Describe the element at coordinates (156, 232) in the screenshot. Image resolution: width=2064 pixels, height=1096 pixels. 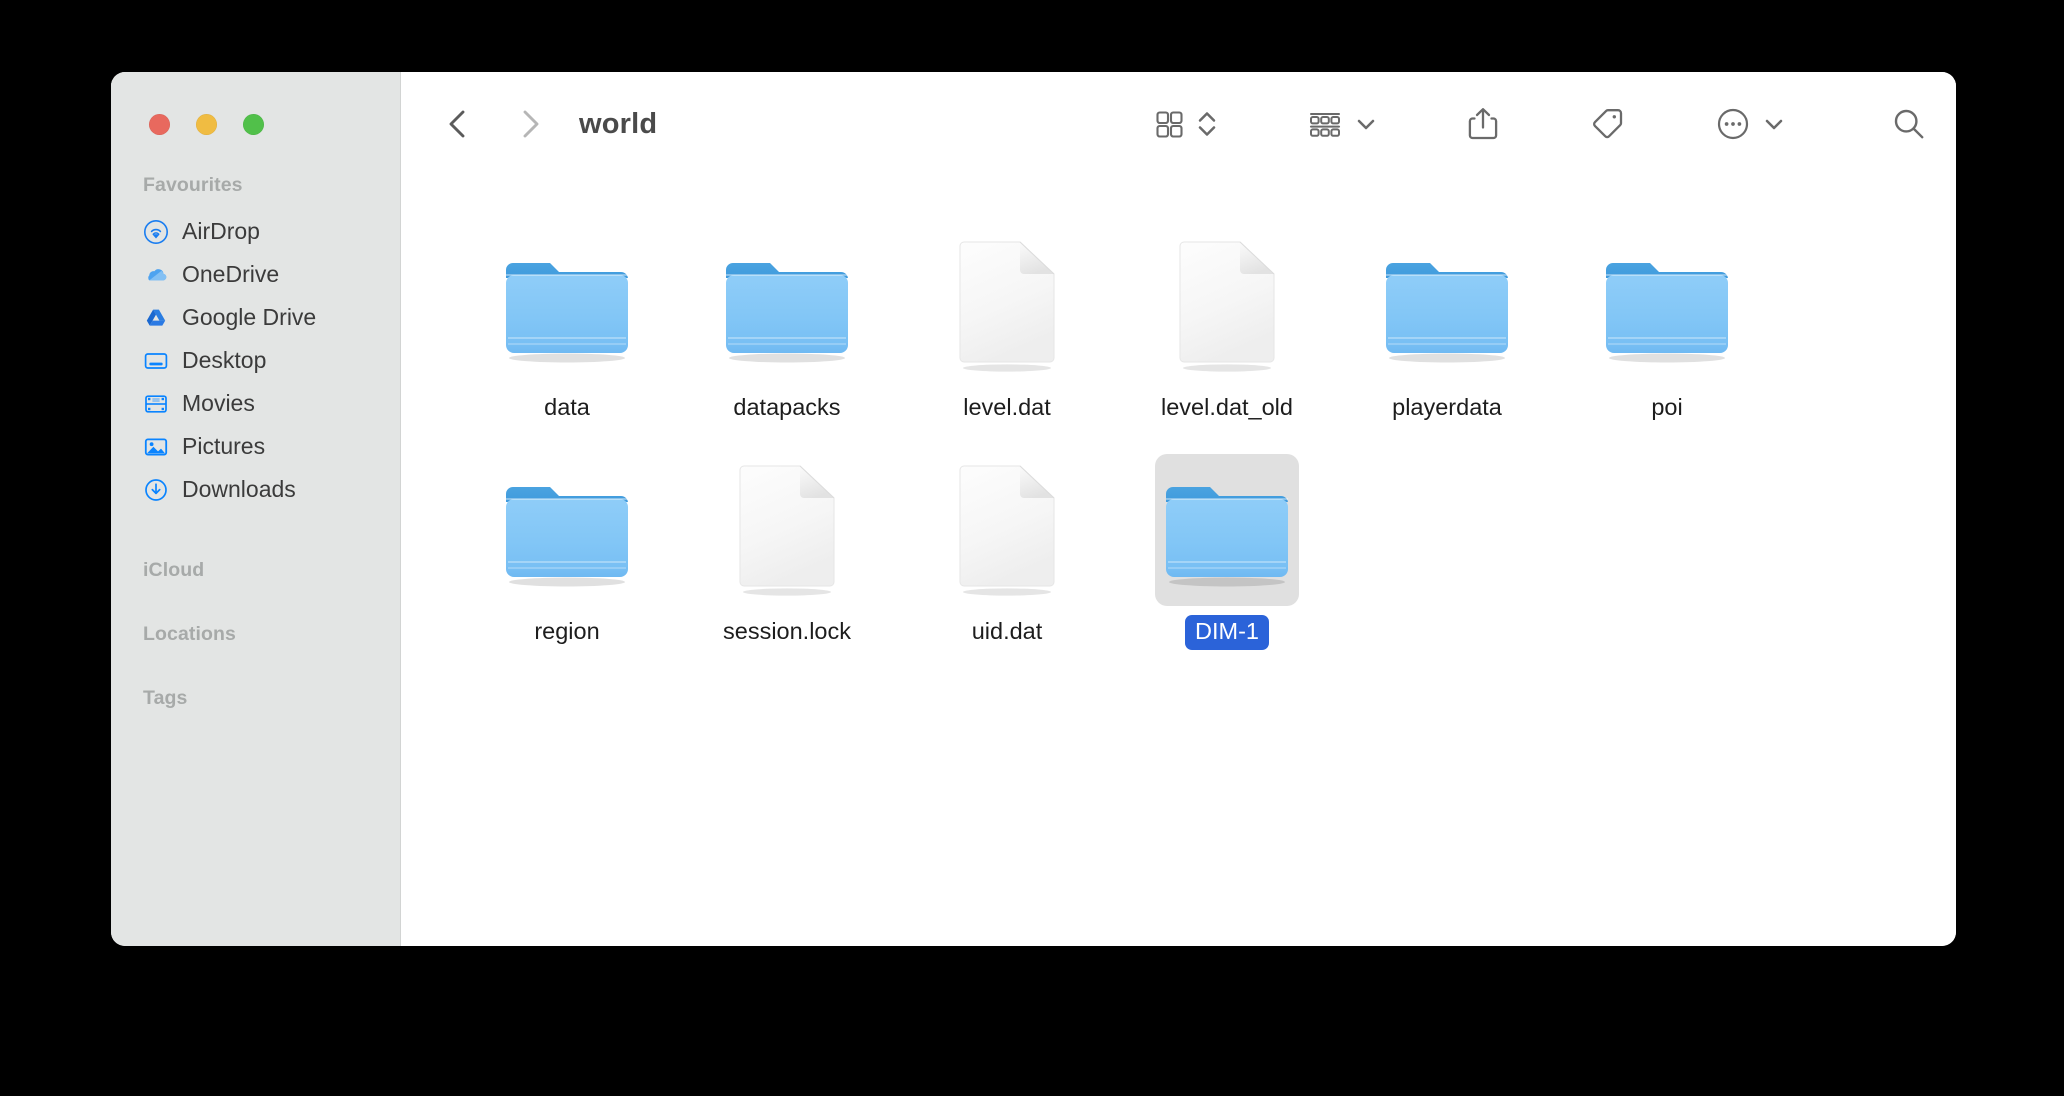
I see `airdrop-icon` at that location.